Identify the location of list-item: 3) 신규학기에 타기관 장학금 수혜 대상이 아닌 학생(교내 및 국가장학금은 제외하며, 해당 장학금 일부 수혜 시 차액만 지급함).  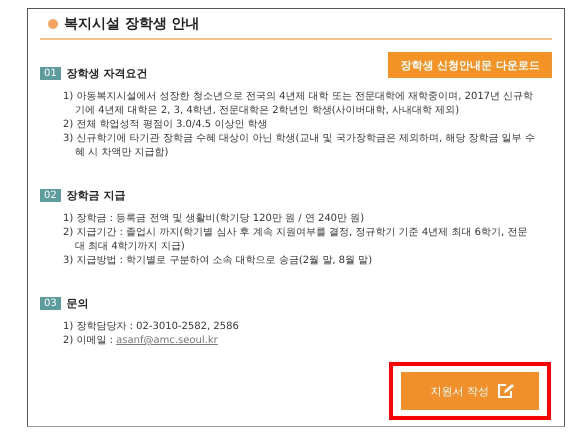
(299, 146).